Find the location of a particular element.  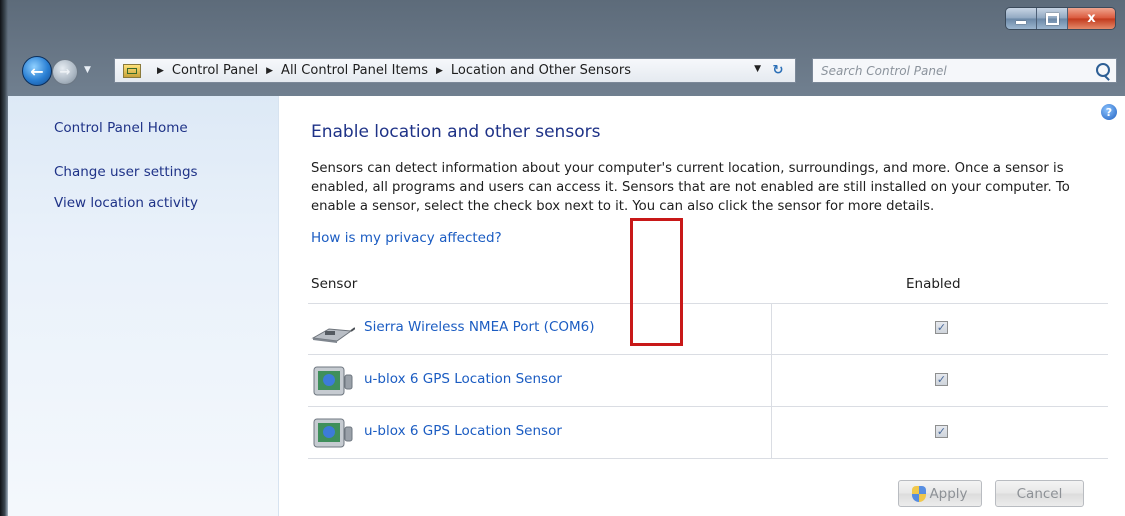

privacy-link: How is my privacy affected? is located at coordinates (406, 238).